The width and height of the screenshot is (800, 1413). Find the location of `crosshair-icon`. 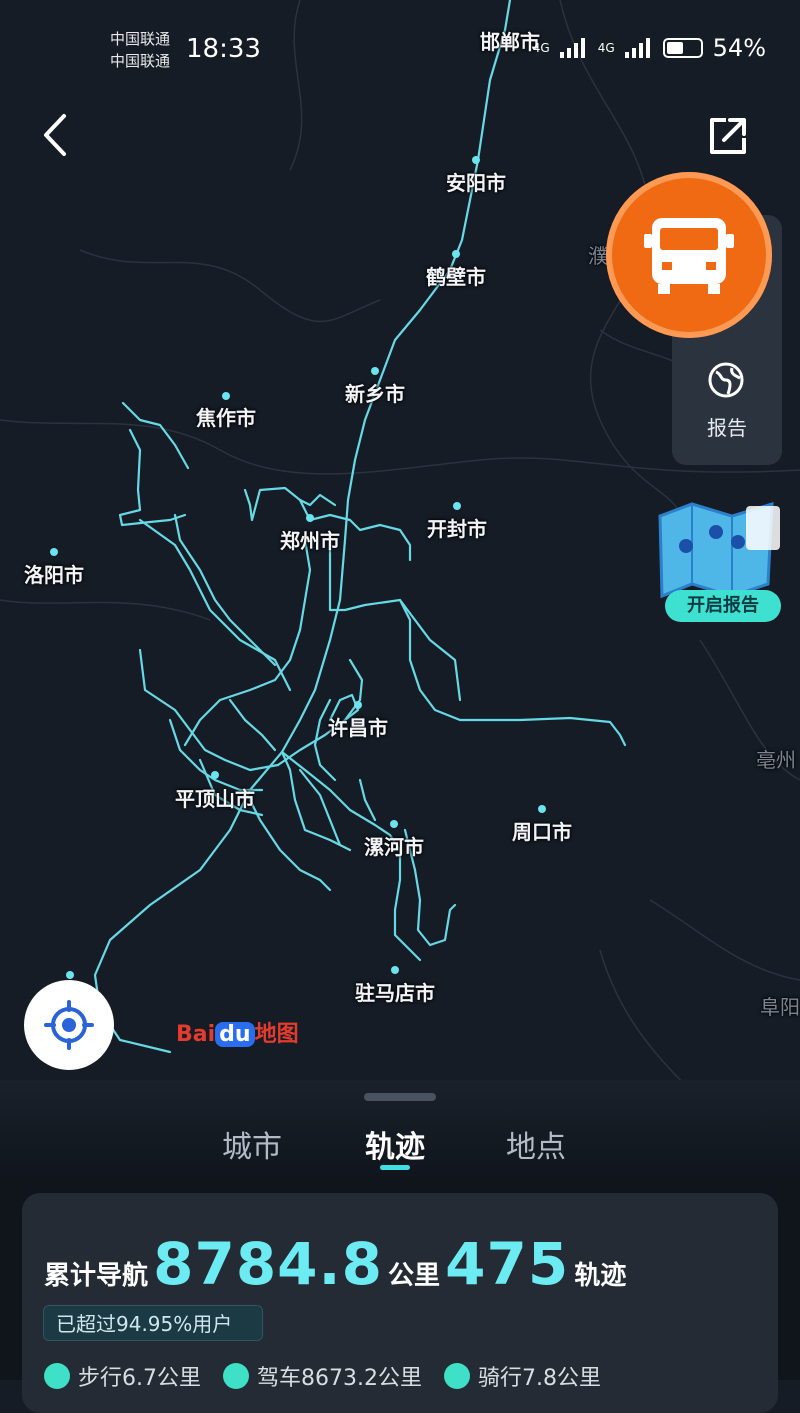

crosshair-icon is located at coordinates (69, 1025).